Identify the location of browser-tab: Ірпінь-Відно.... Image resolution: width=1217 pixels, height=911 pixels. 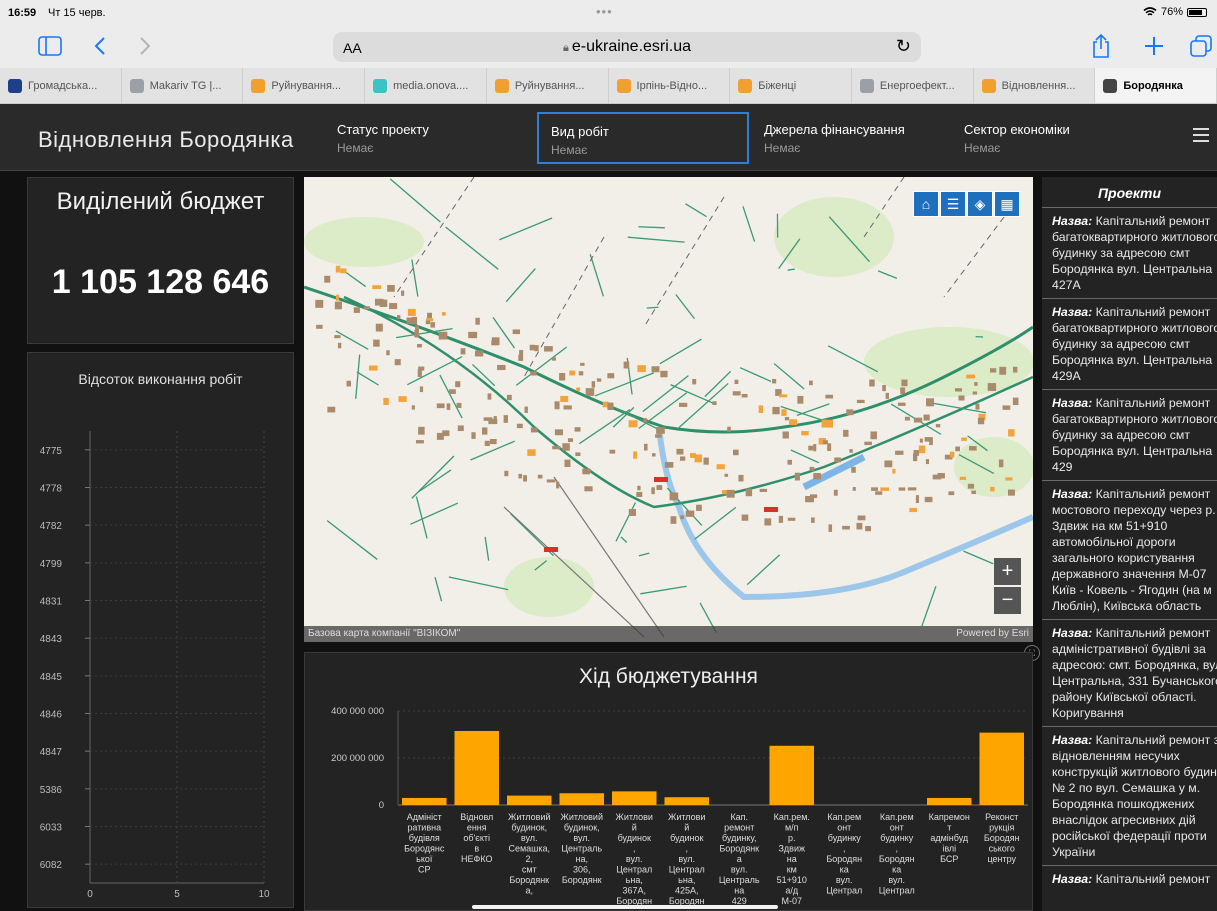
(670, 85).